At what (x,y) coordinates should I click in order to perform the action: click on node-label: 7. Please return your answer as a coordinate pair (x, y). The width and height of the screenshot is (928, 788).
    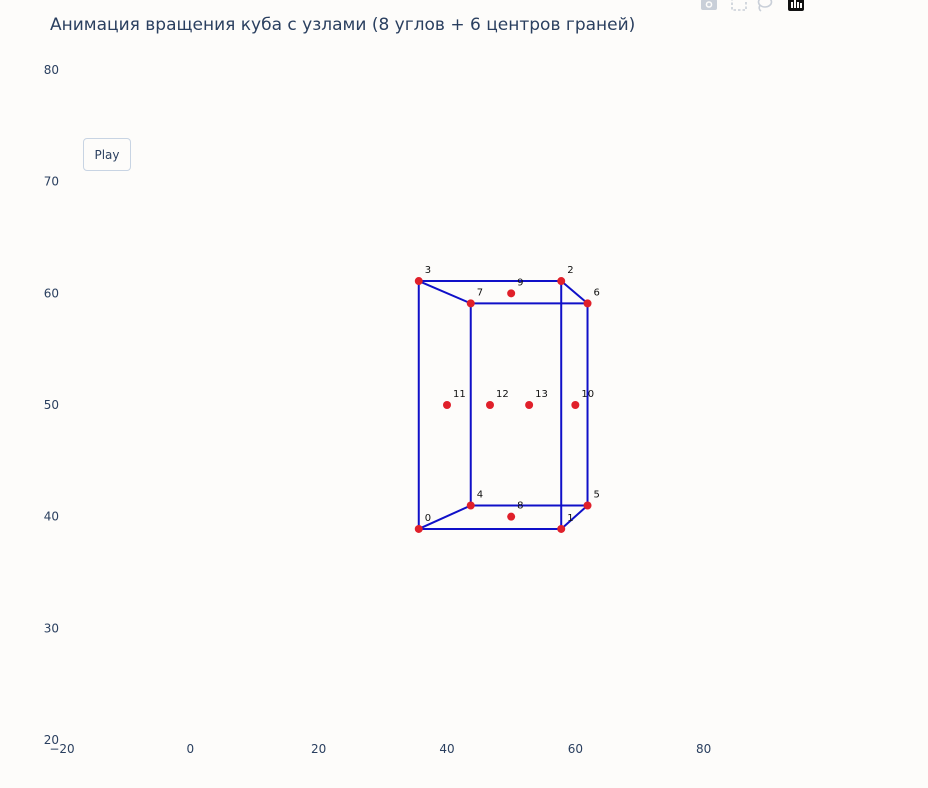
    Looking at the image, I should click on (480, 292).